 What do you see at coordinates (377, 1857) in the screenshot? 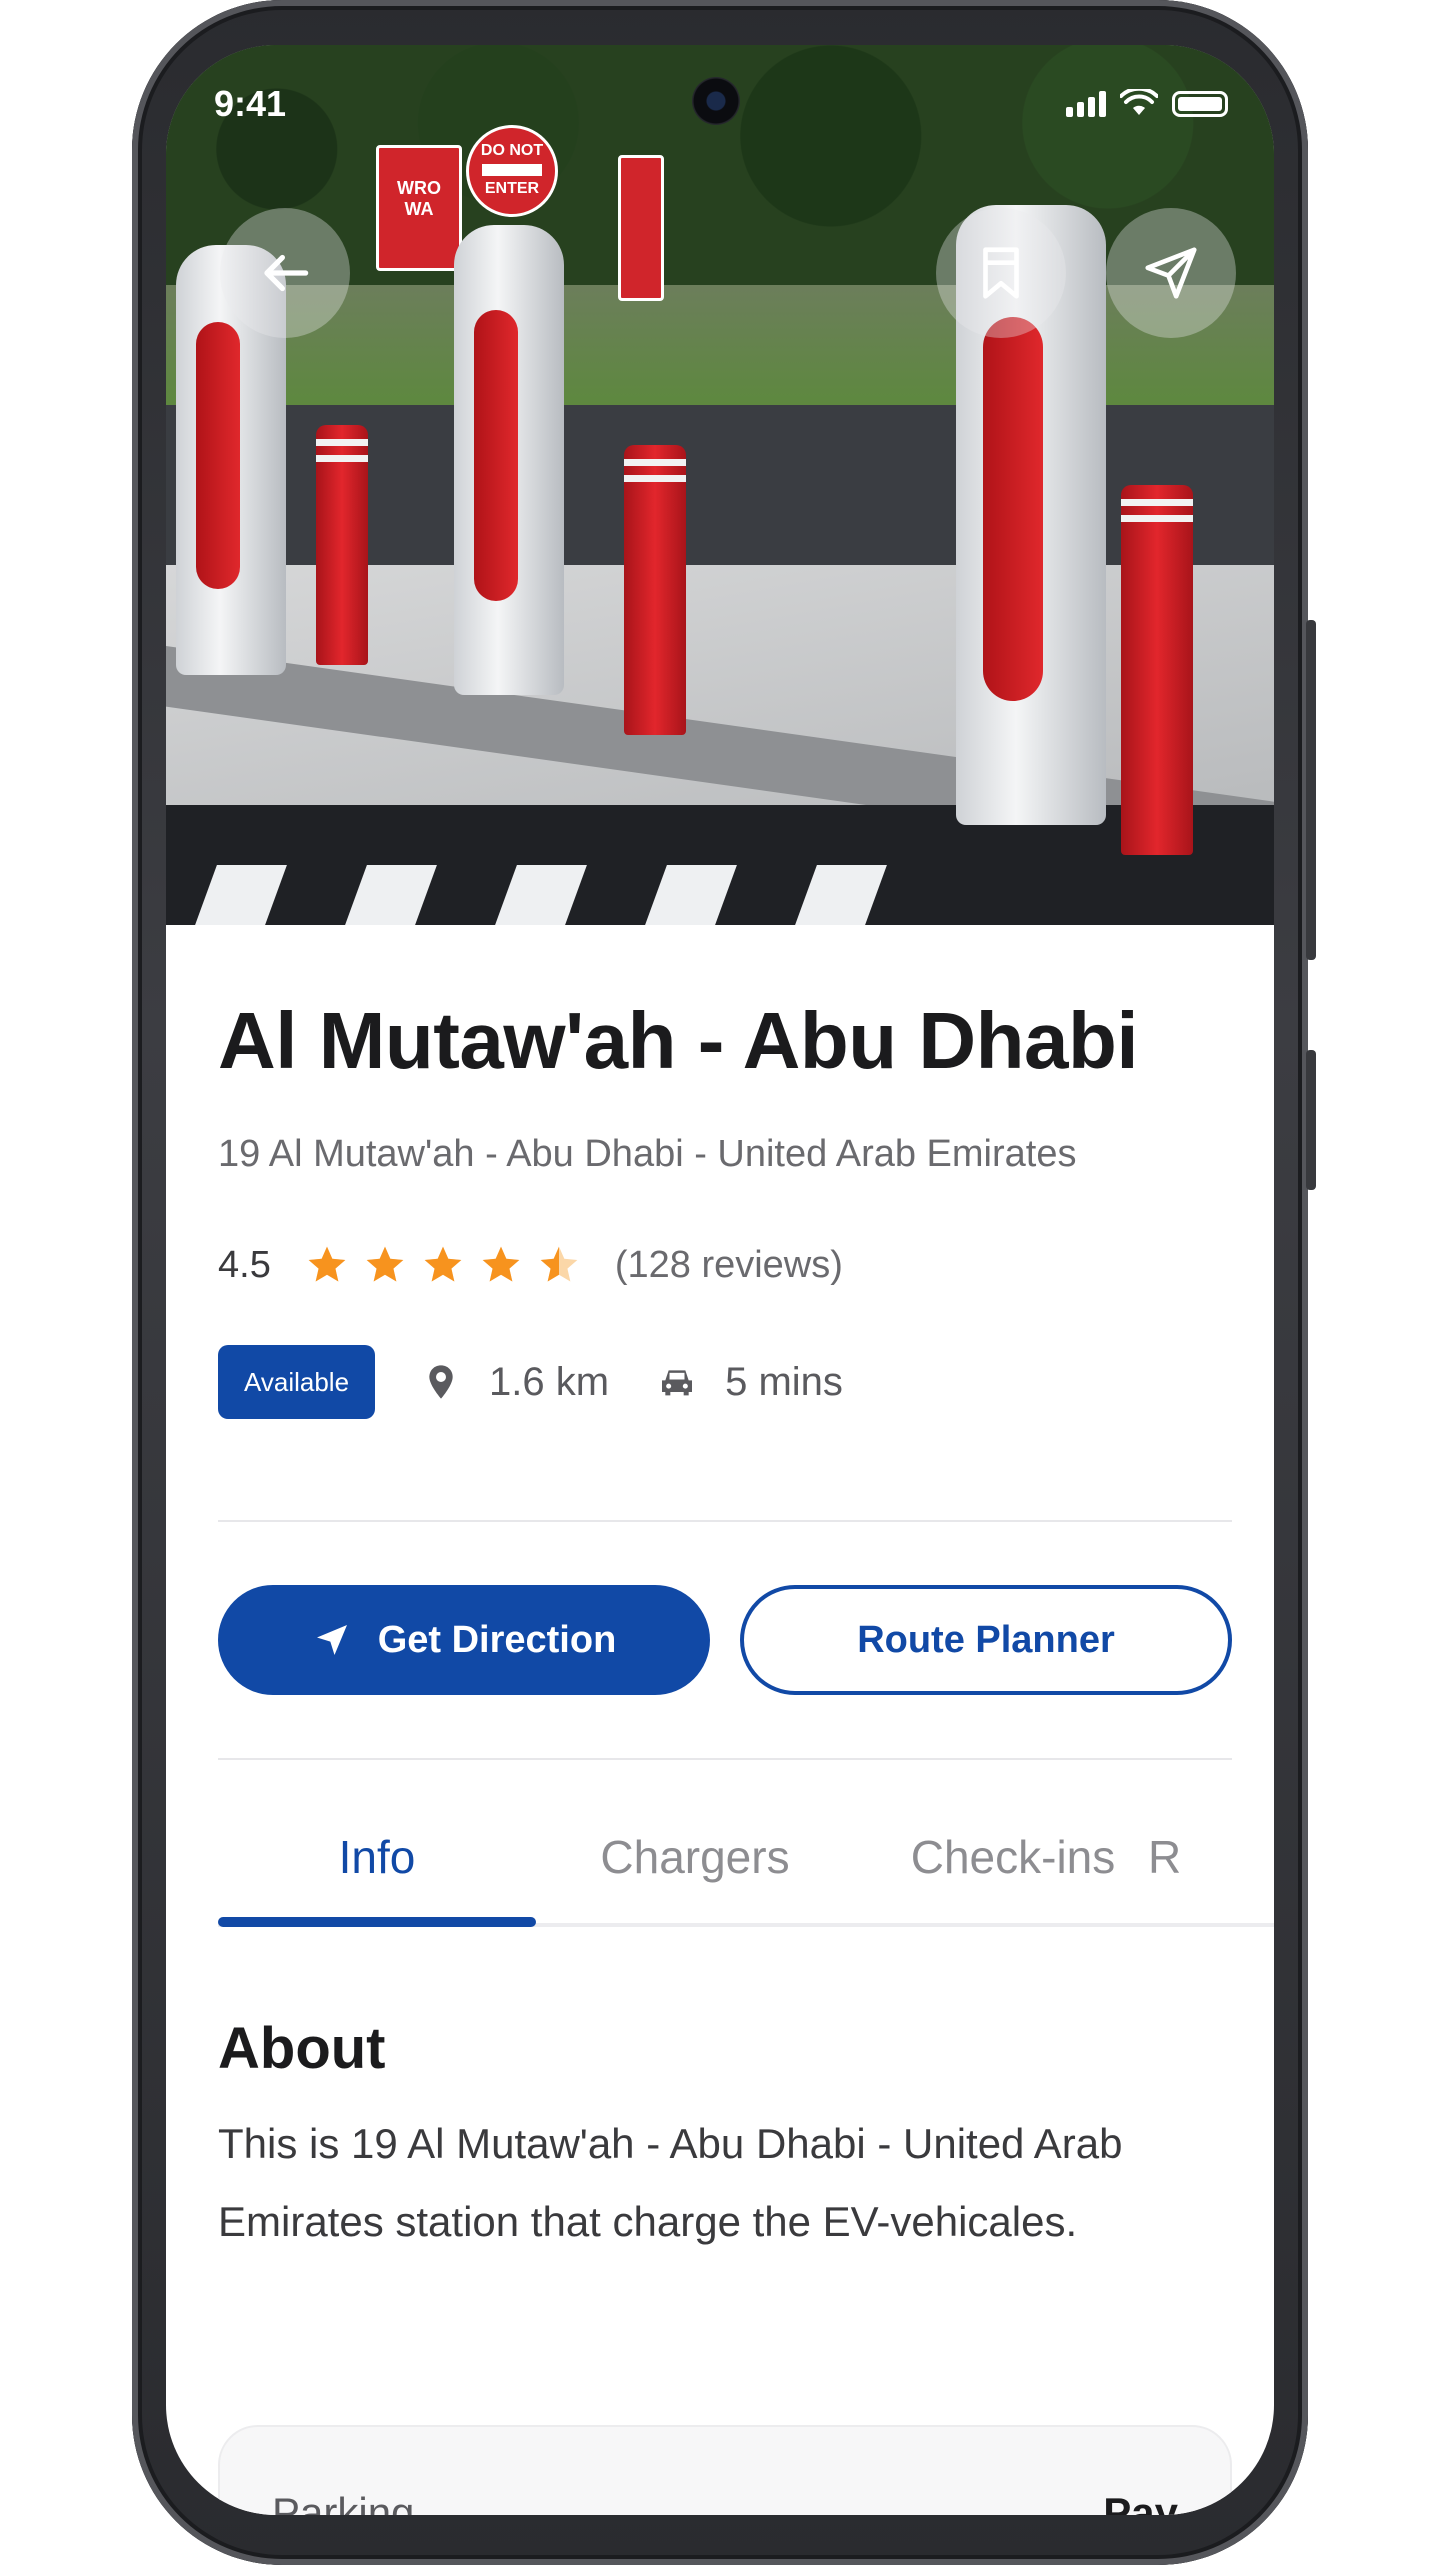
I see `tab-info: Info` at bounding box center [377, 1857].